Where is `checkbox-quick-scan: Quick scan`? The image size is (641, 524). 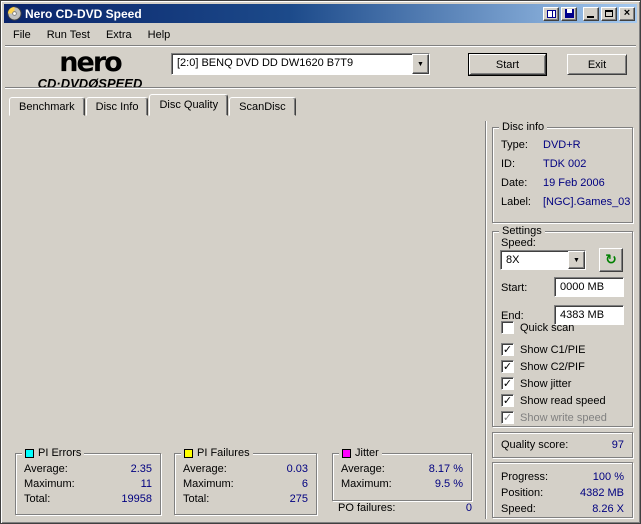
checkbox-quick-scan: Quick scan is located at coordinates (537, 327).